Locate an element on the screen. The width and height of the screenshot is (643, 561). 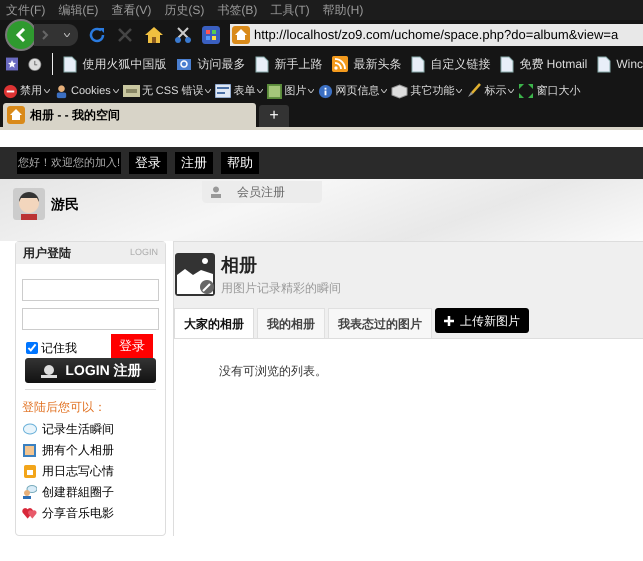
photo-icon is located at coordinates (29, 450).